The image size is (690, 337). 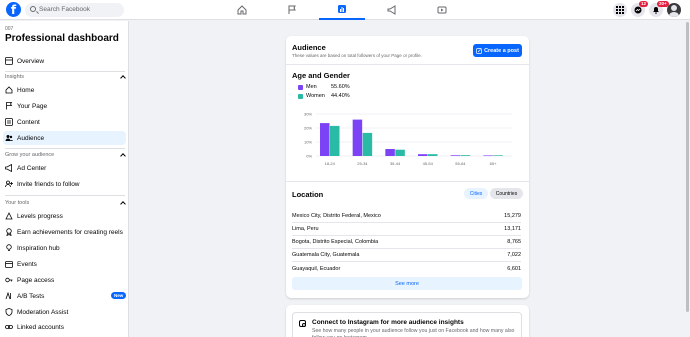 What do you see at coordinates (674, 10) in the screenshot?
I see `profile-avatar` at bounding box center [674, 10].